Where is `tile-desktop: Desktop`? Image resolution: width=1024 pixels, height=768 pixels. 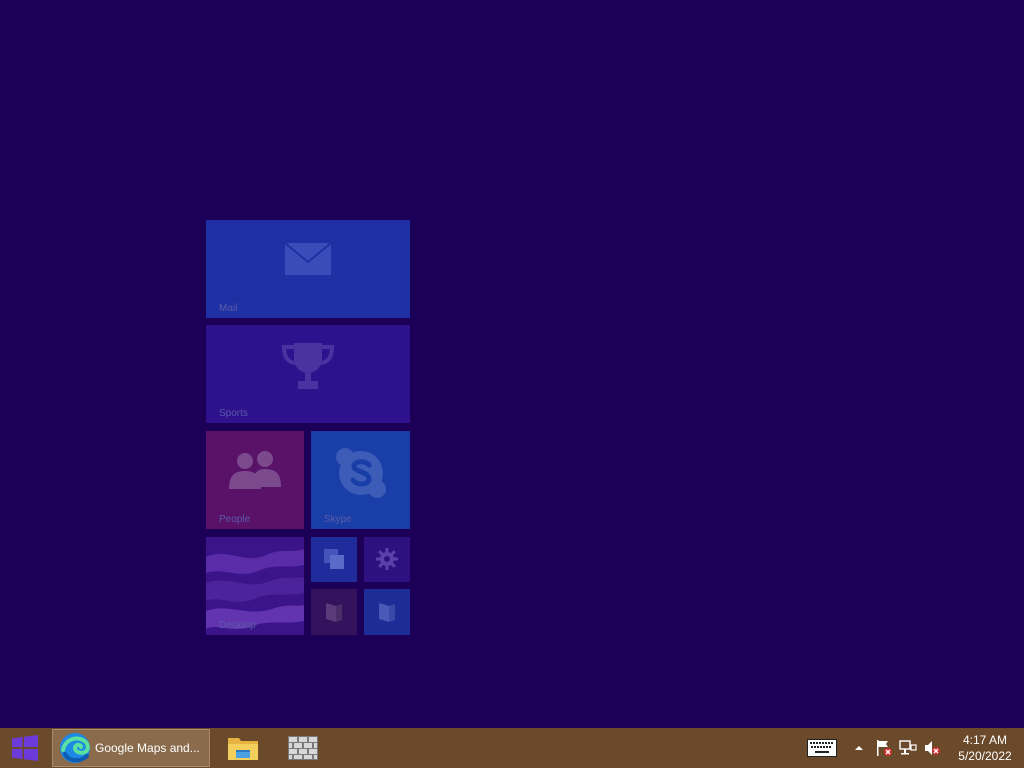 tile-desktop: Desktop is located at coordinates (255, 586).